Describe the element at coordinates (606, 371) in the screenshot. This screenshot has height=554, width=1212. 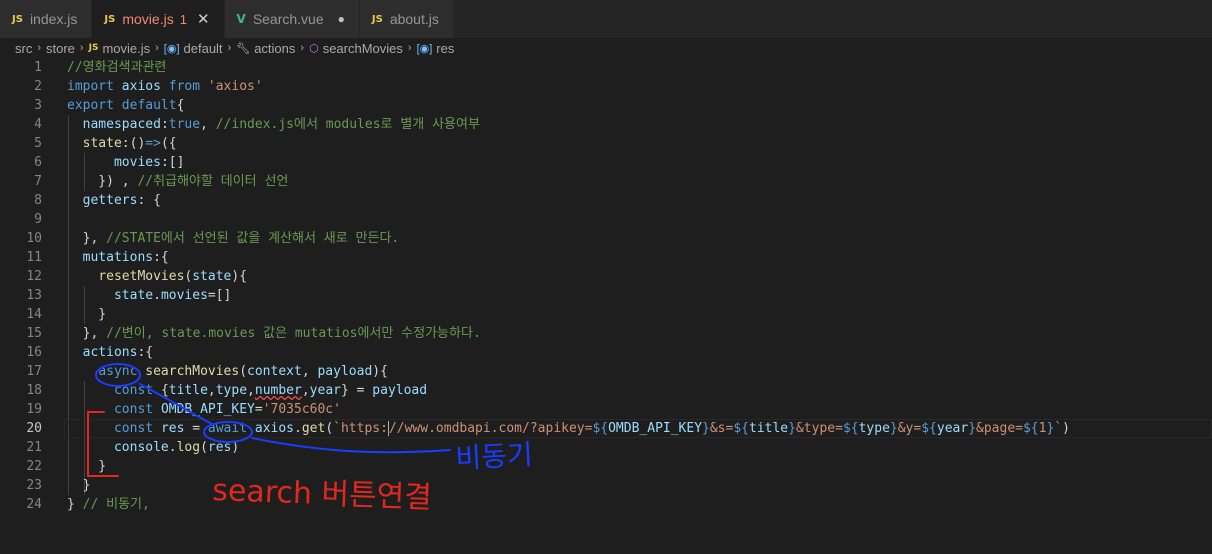
I see `code-line: 17 async searchMovies(context, payload){` at that location.